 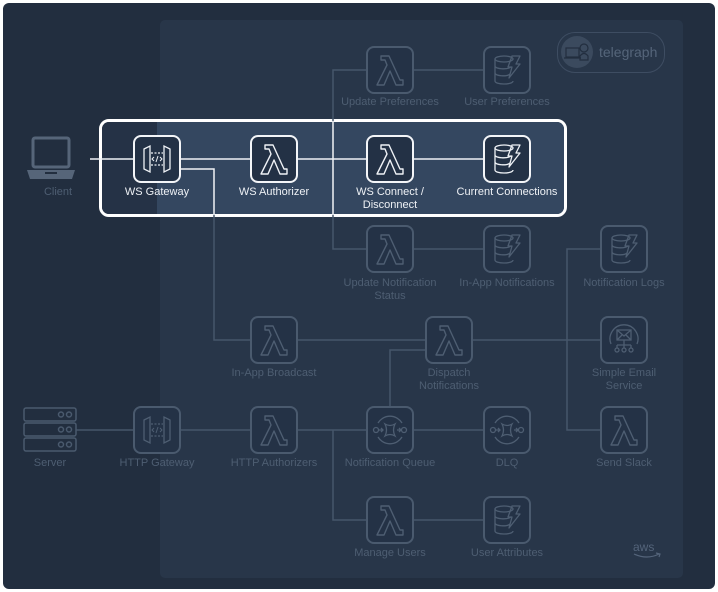 I want to click on label-dispatch-notifications-line2: Notifications, so click(x=449, y=386).